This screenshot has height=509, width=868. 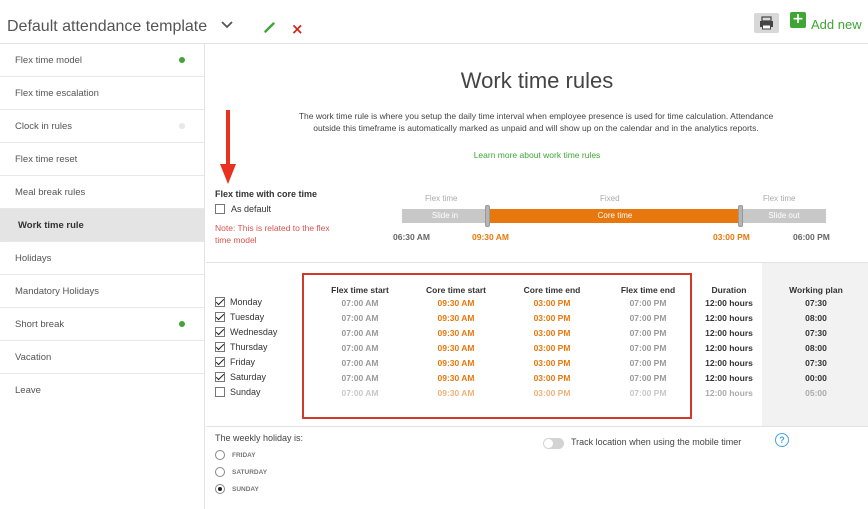 What do you see at coordinates (729, 290) in the screenshot?
I see `col-duration: Duration` at bounding box center [729, 290].